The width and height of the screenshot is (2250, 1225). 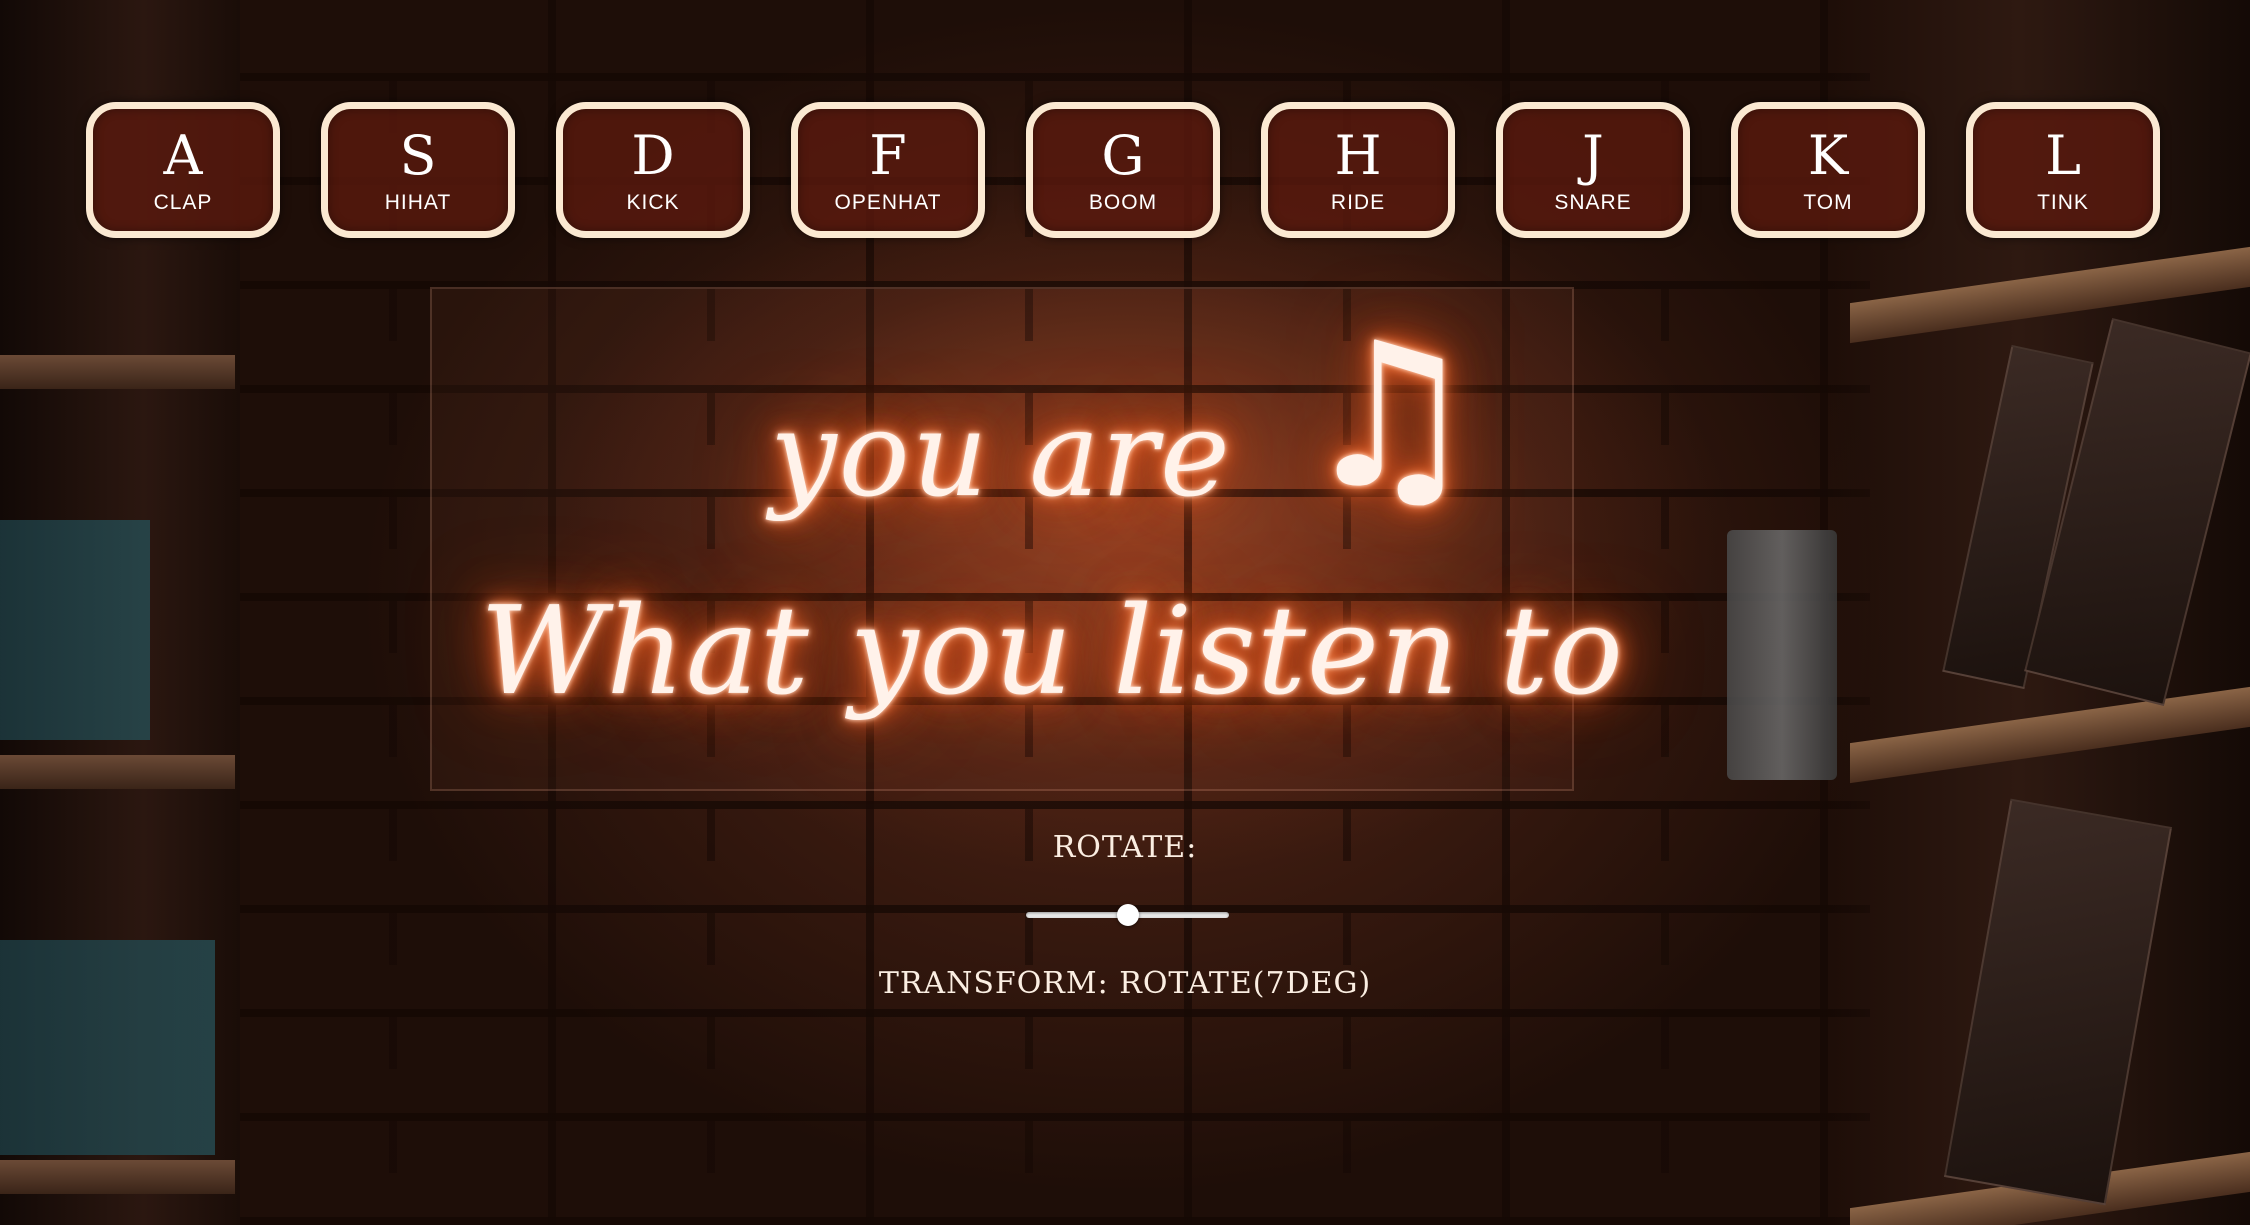 What do you see at coordinates (1123, 202) in the screenshot?
I see `key-sound: BOOM` at bounding box center [1123, 202].